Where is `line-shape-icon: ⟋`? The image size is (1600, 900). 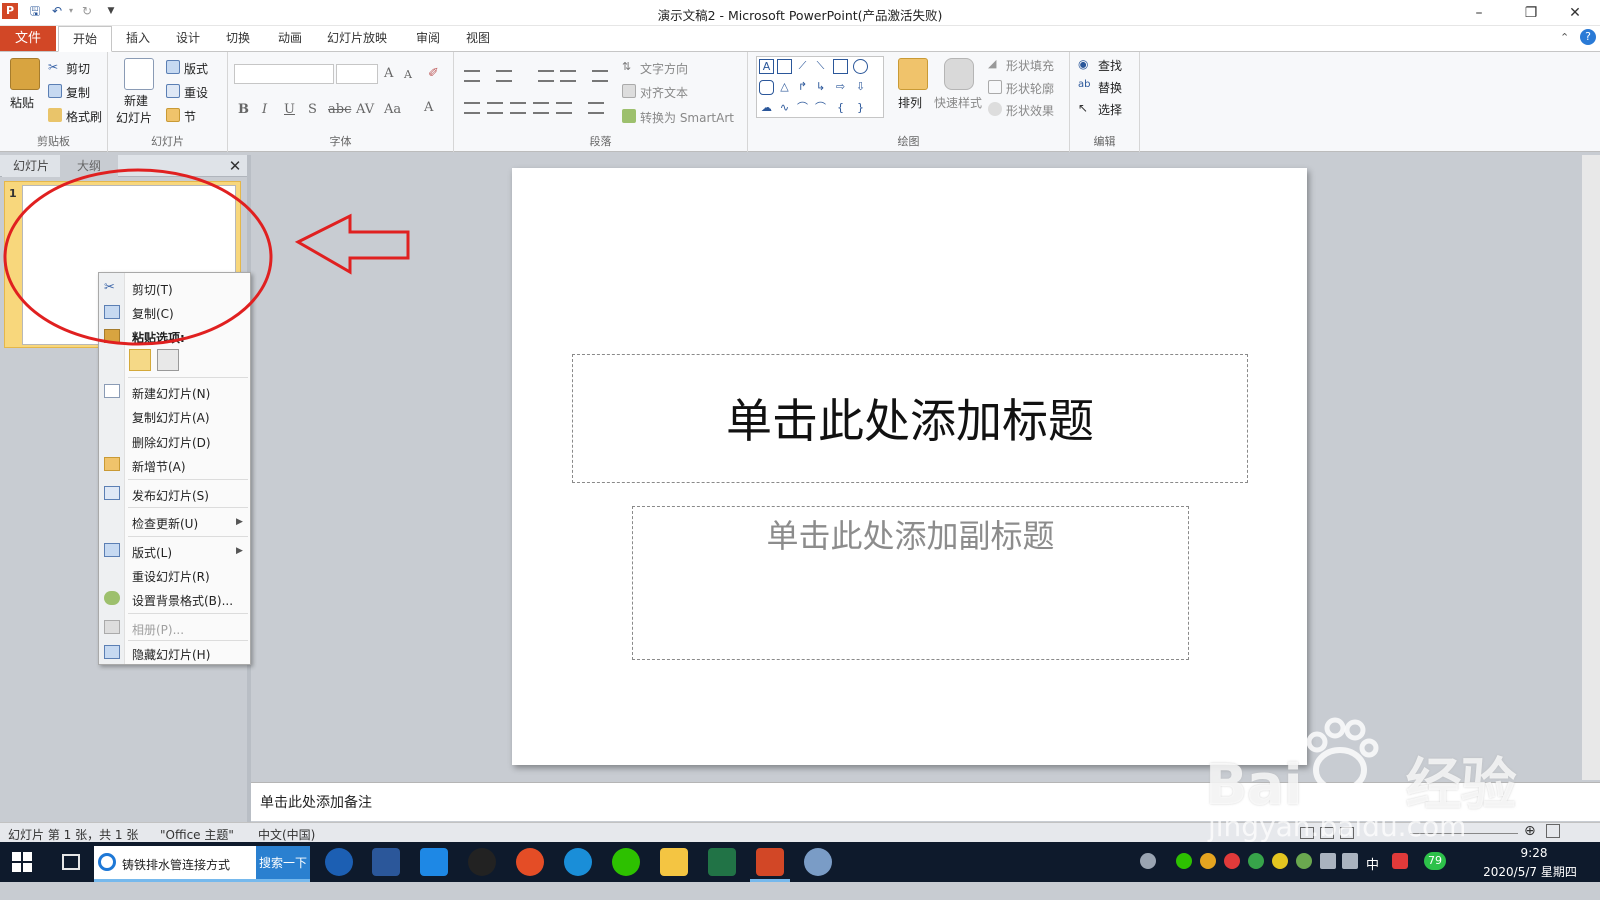 line-shape-icon: ⟋ is located at coordinates (802, 66).